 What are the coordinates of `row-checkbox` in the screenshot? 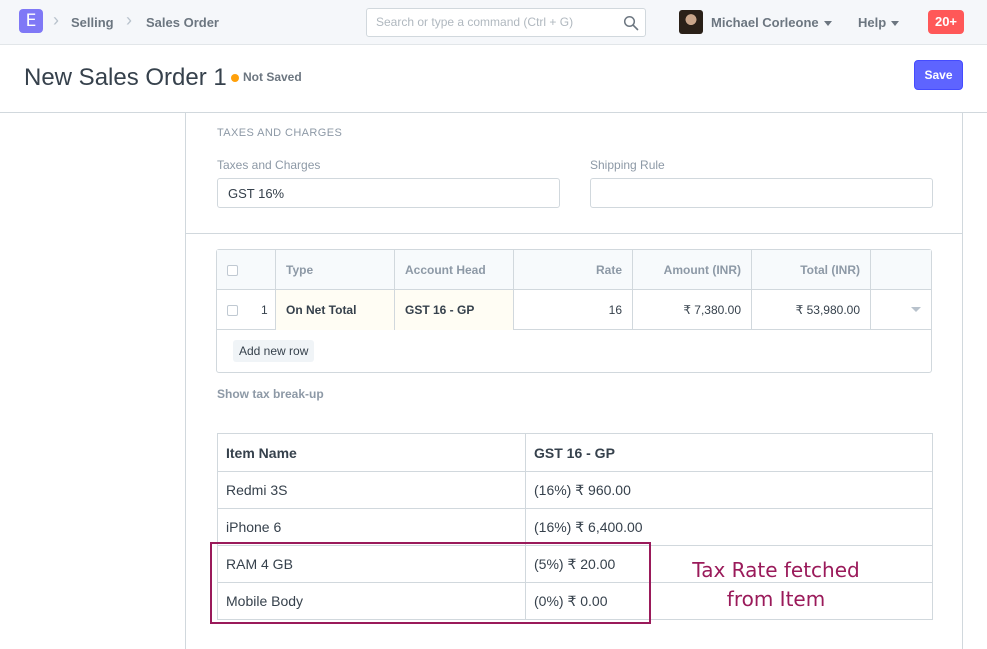 It's located at (232, 310).